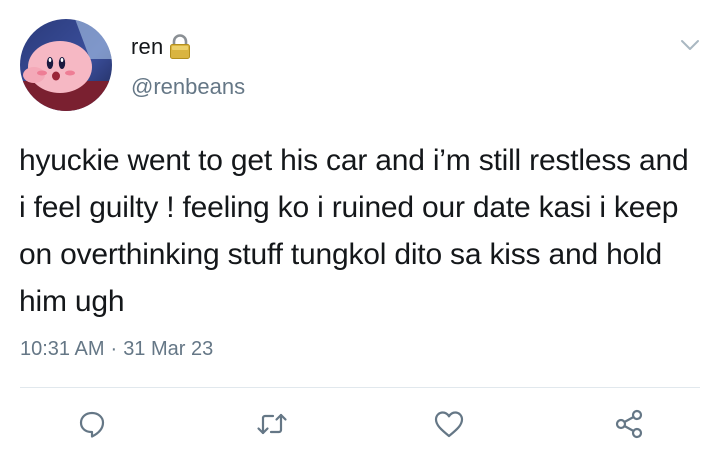 The width and height of the screenshot is (720, 459). I want to click on divider, so click(360, 387).